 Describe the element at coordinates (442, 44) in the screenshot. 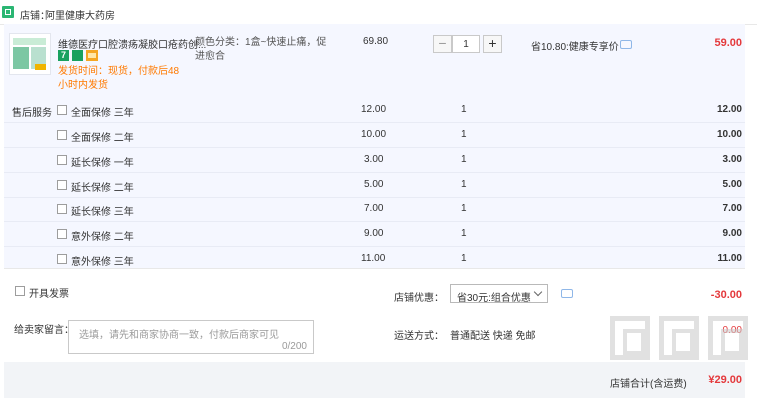

I see `quantity-minus-button: −` at that location.